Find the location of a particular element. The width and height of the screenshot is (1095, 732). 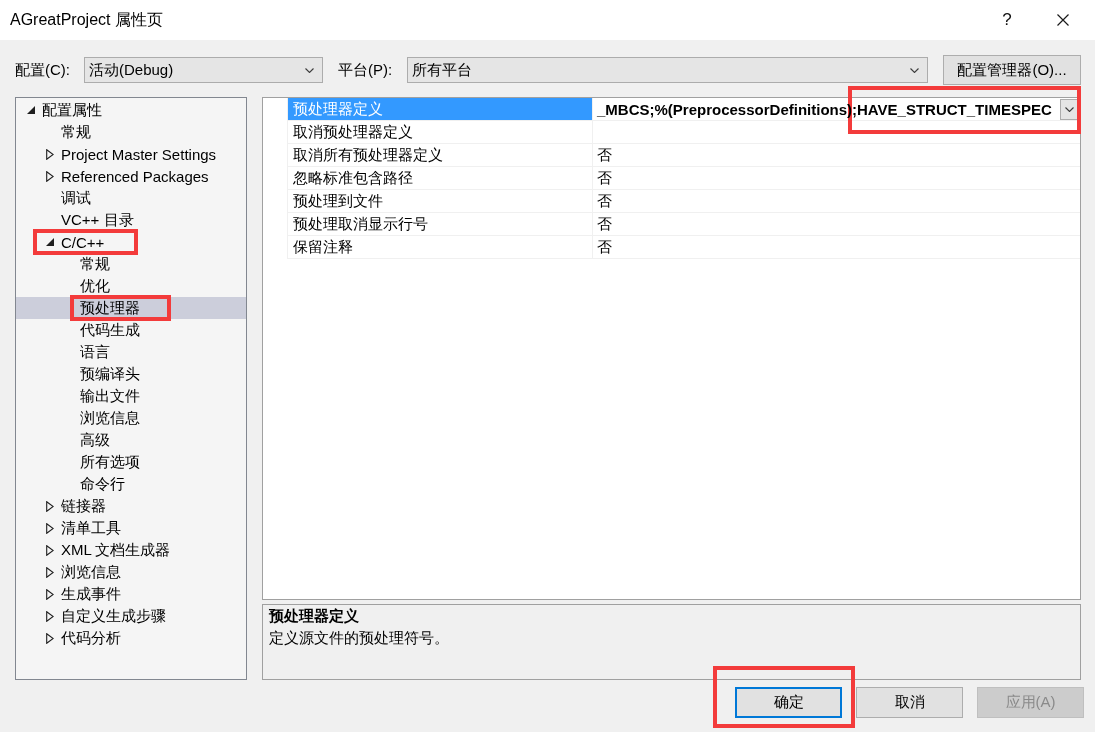

tree-item: 高级 is located at coordinates (131, 440).